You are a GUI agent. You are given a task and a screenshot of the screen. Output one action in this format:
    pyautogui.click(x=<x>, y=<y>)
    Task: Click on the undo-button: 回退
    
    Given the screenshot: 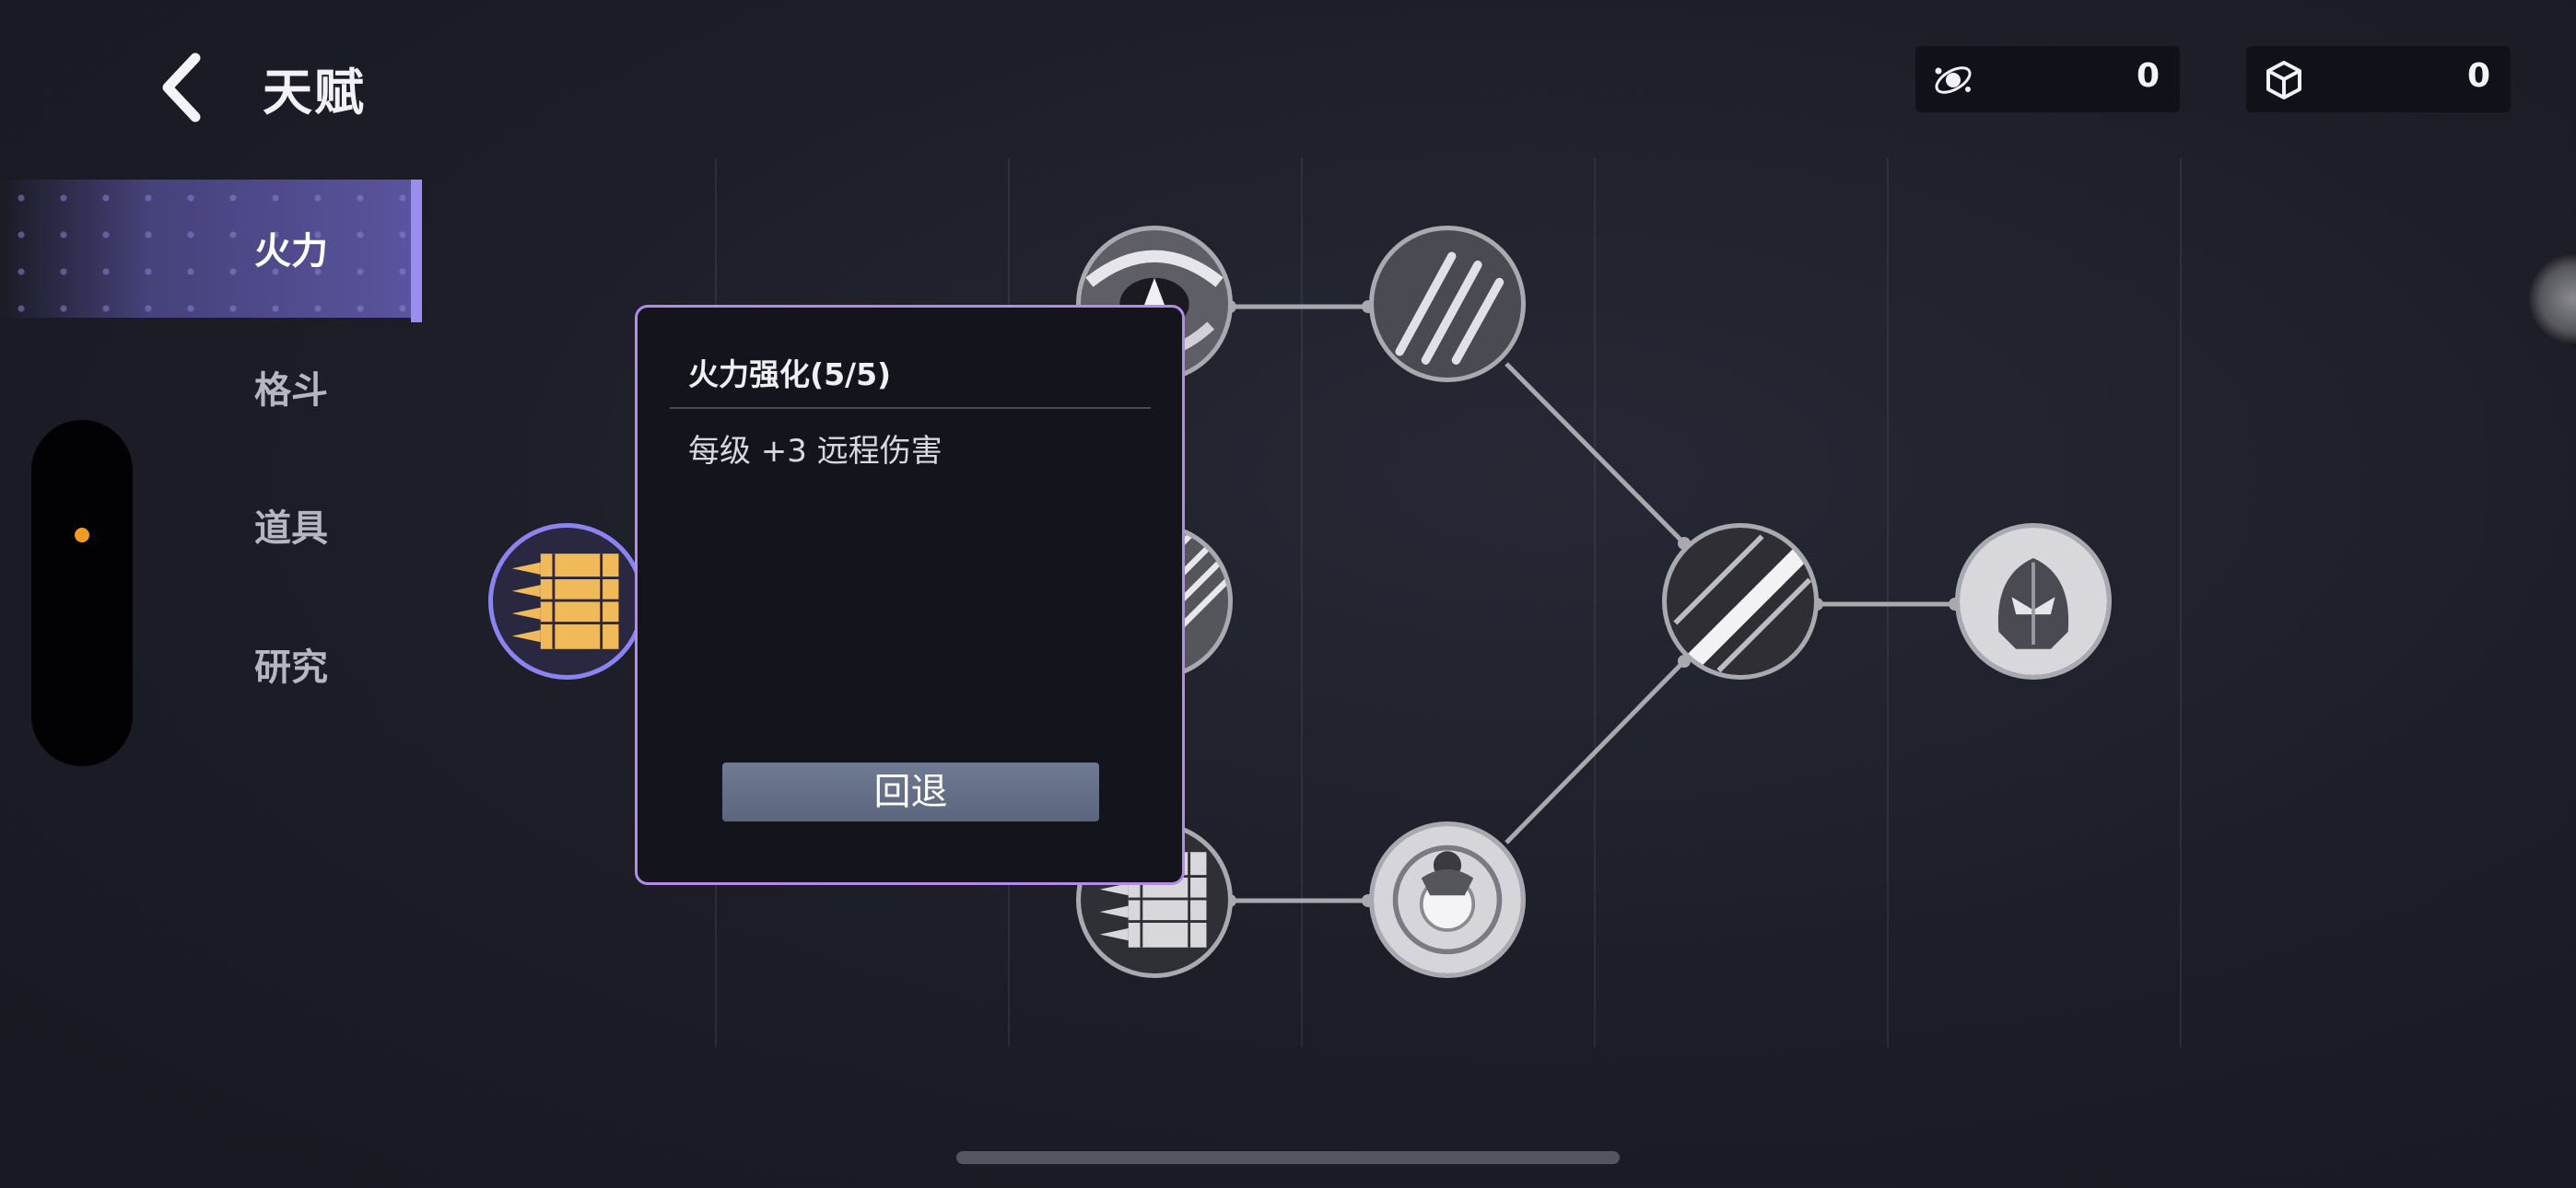 What is the action you would take?
    pyautogui.click(x=910, y=792)
    